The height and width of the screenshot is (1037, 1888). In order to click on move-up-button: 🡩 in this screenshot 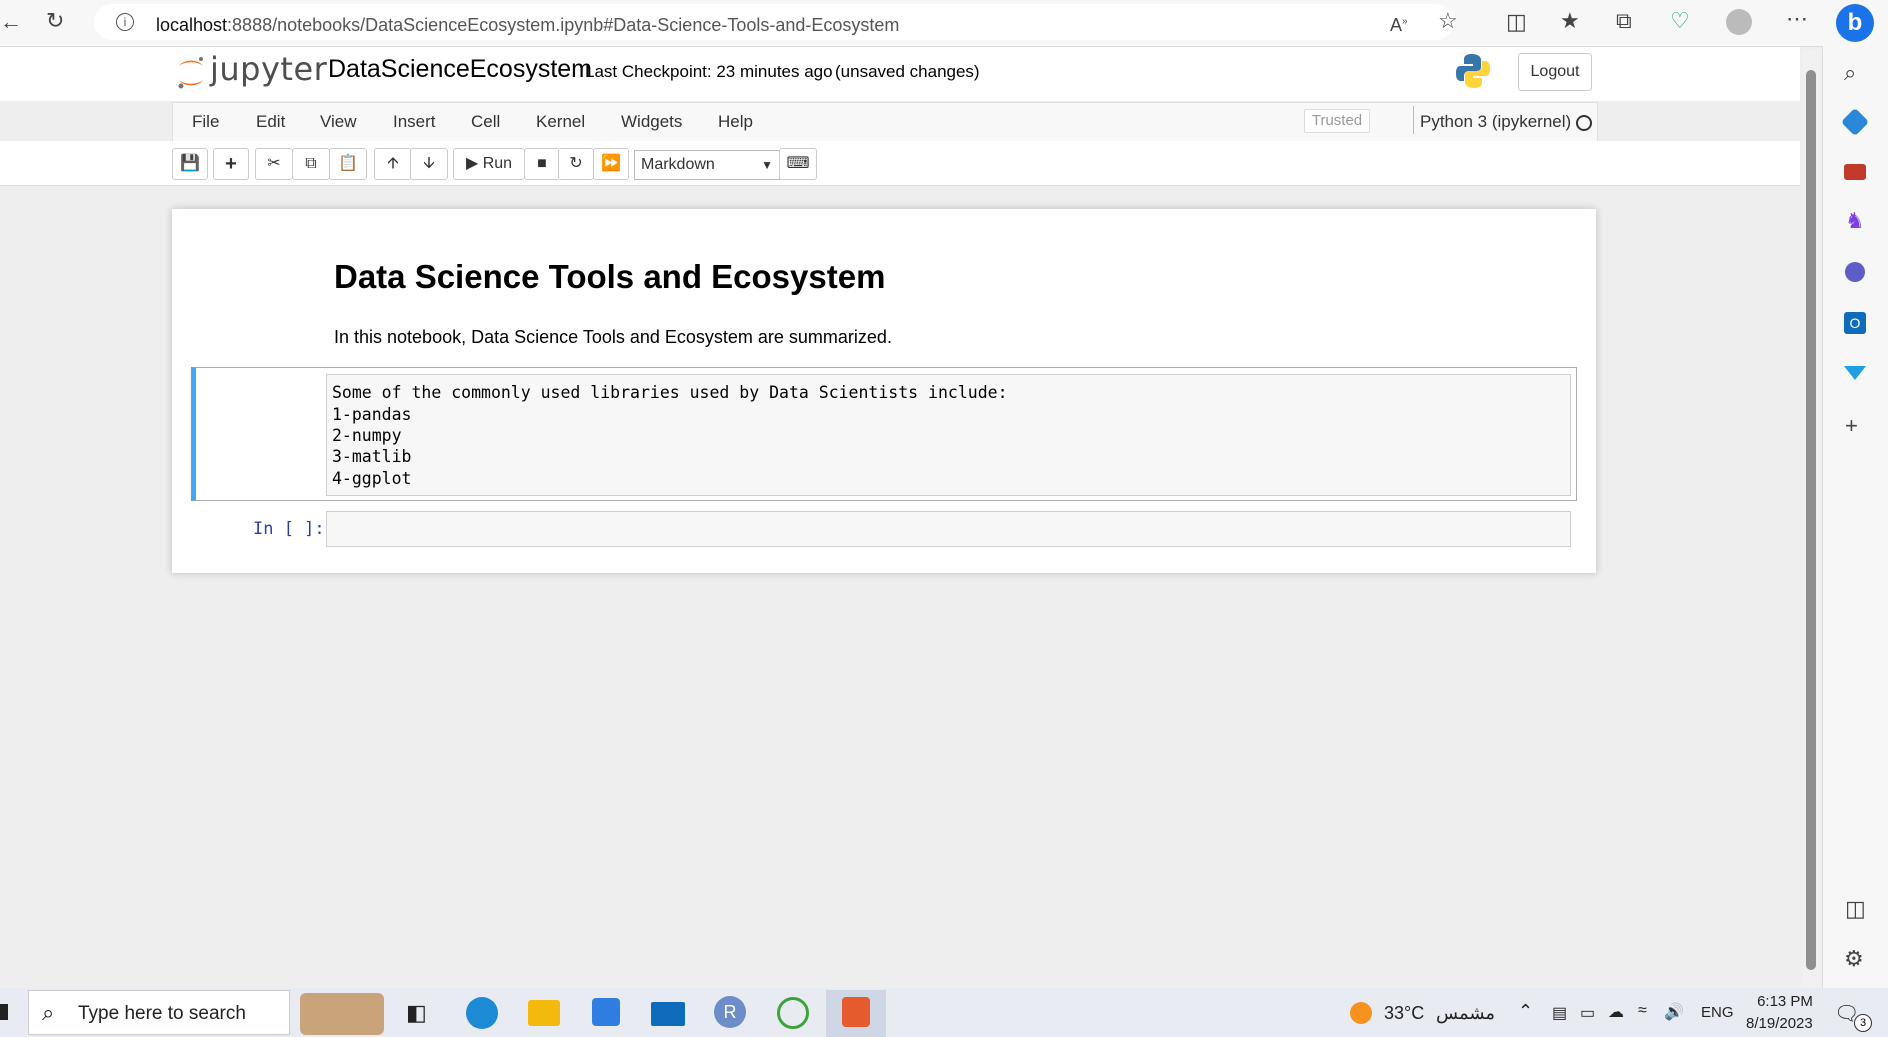, I will do `click(393, 164)`.